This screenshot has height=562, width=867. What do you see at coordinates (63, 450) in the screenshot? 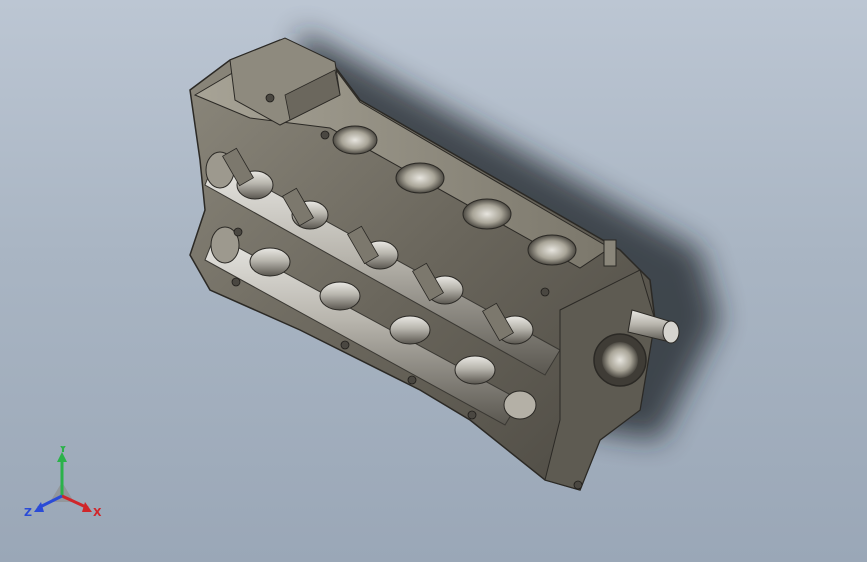
I see `y-axis-label: Y` at bounding box center [63, 450].